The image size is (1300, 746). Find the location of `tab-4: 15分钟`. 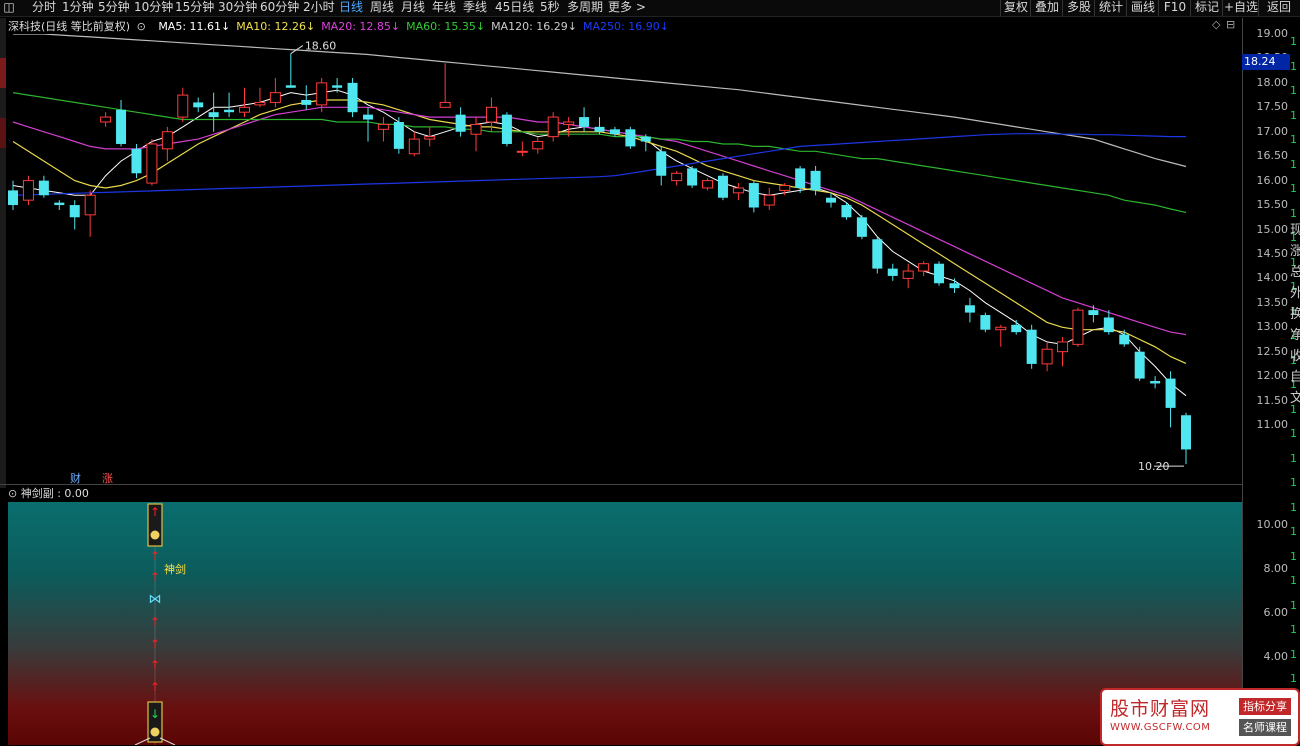

tab-4: 15分钟 is located at coordinates (194, 8).